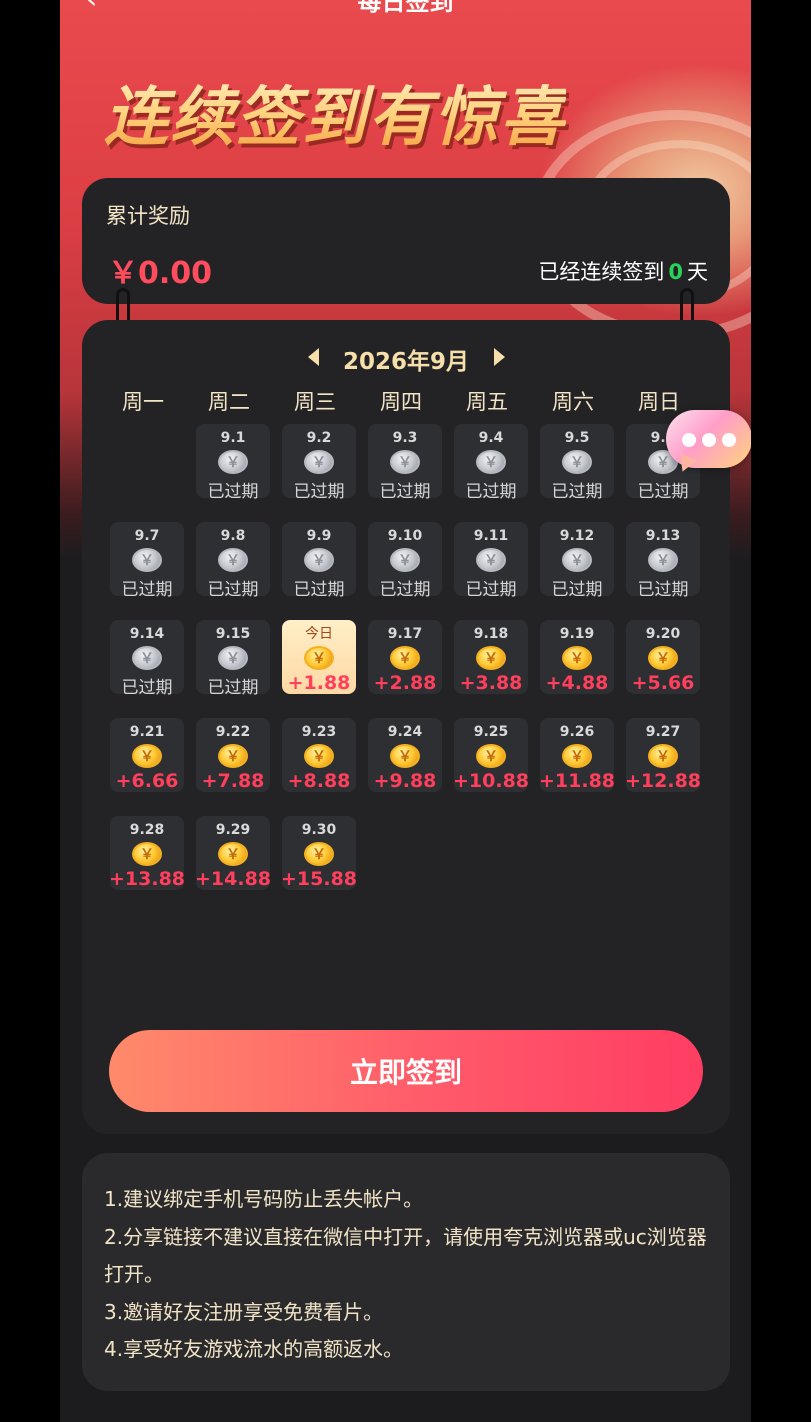 Image resolution: width=811 pixels, height=1422 pixels. Describe the element at coordinates (697, 272) in the screenshot. I see `streak-suffix: 天` at that location.